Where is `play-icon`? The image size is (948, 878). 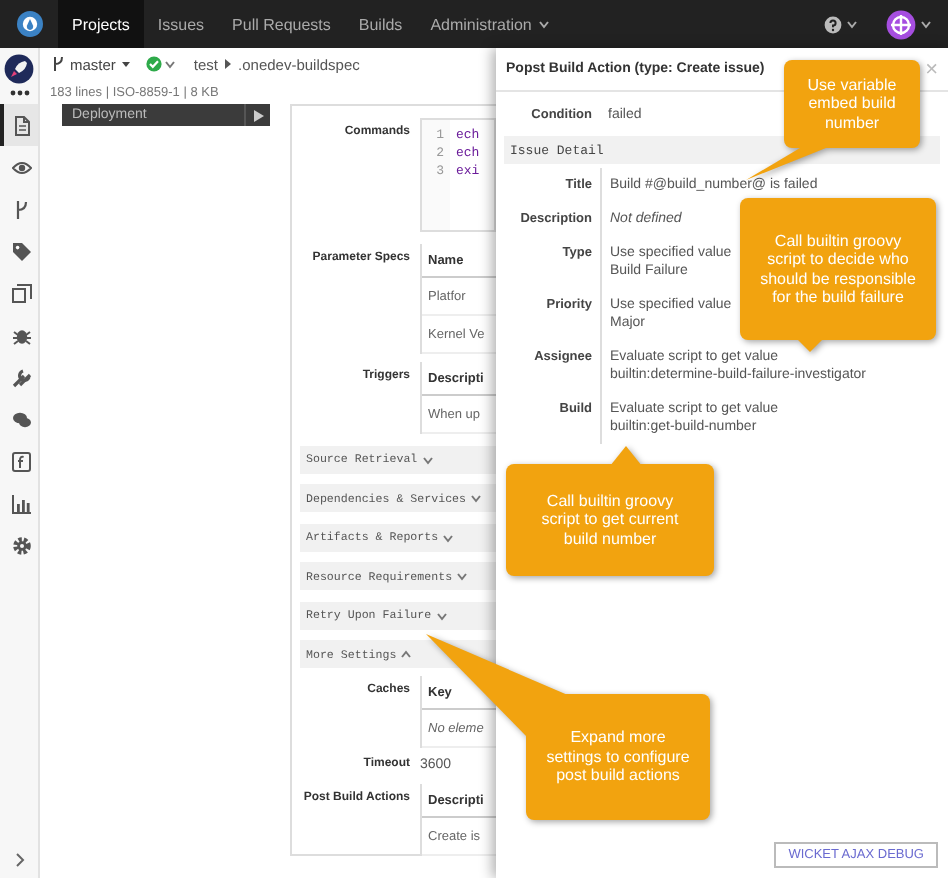
play-icon is located at coordinates (258, 115).